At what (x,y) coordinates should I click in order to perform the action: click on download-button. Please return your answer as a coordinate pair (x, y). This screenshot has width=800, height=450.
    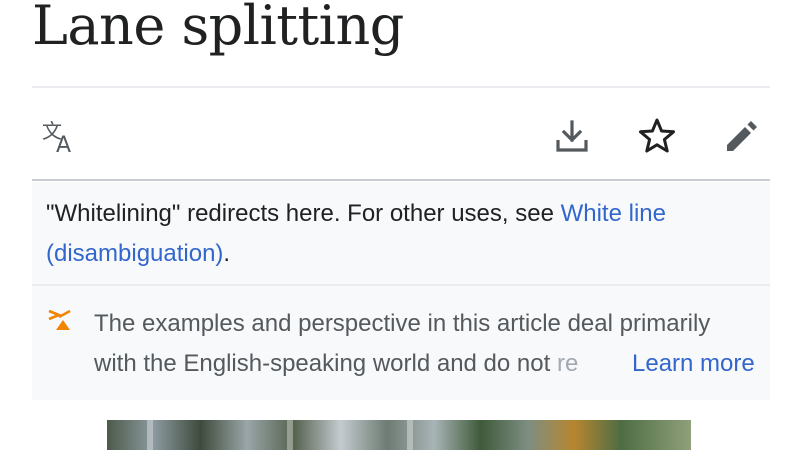
    Looking at the image, I should click on (572, 136).